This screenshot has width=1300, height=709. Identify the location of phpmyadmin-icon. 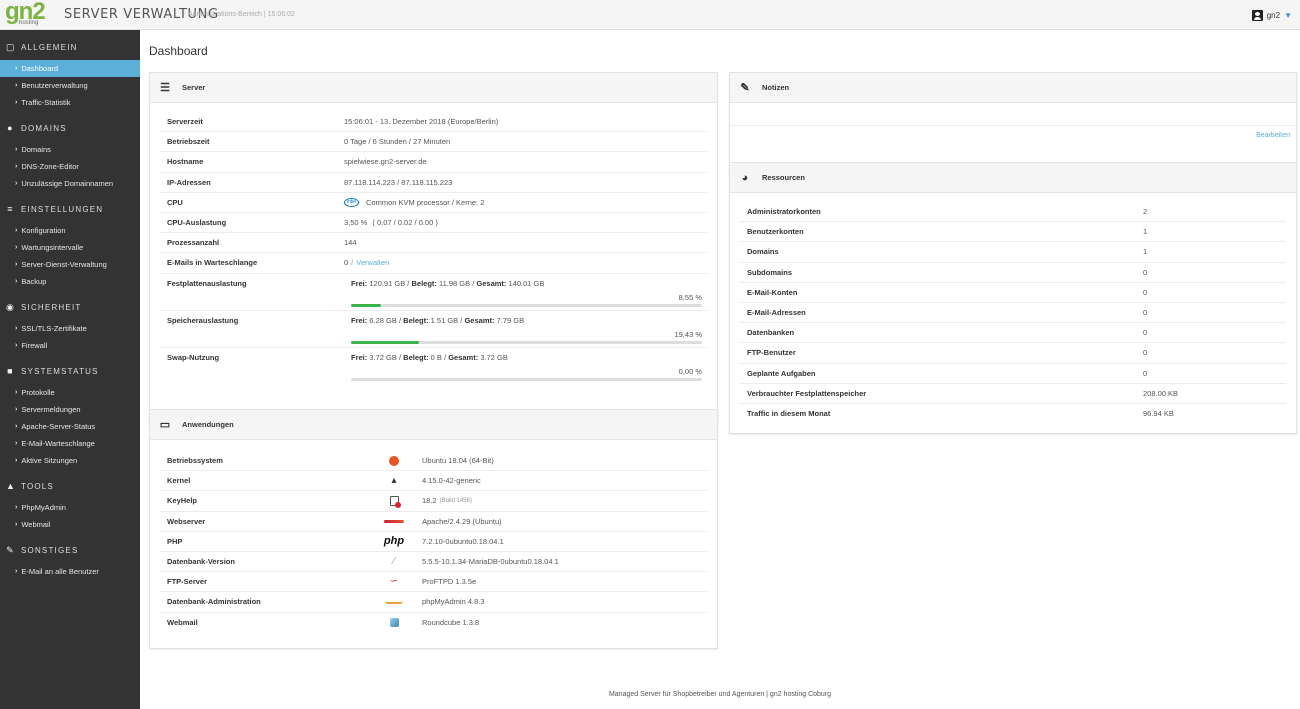
(394, 602).